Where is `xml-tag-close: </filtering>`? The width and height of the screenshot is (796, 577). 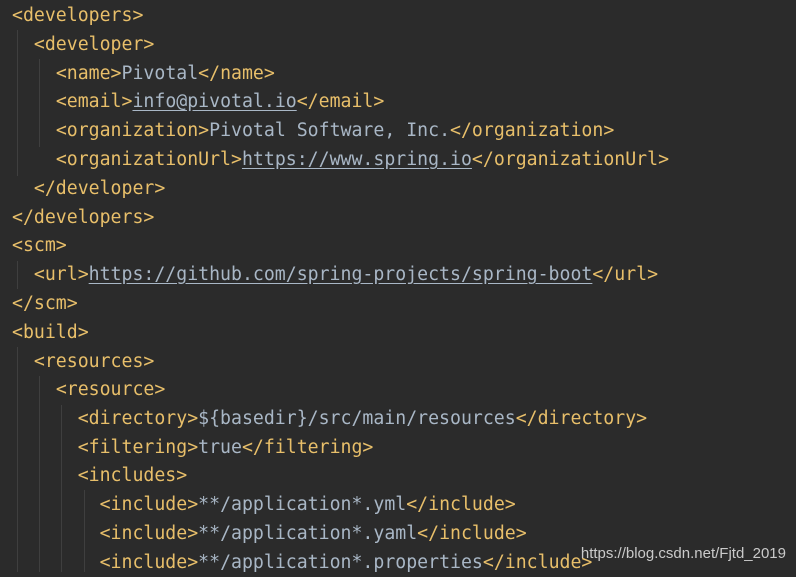
xml-tag-close: </filtering> is located at coordinates (307, 447).